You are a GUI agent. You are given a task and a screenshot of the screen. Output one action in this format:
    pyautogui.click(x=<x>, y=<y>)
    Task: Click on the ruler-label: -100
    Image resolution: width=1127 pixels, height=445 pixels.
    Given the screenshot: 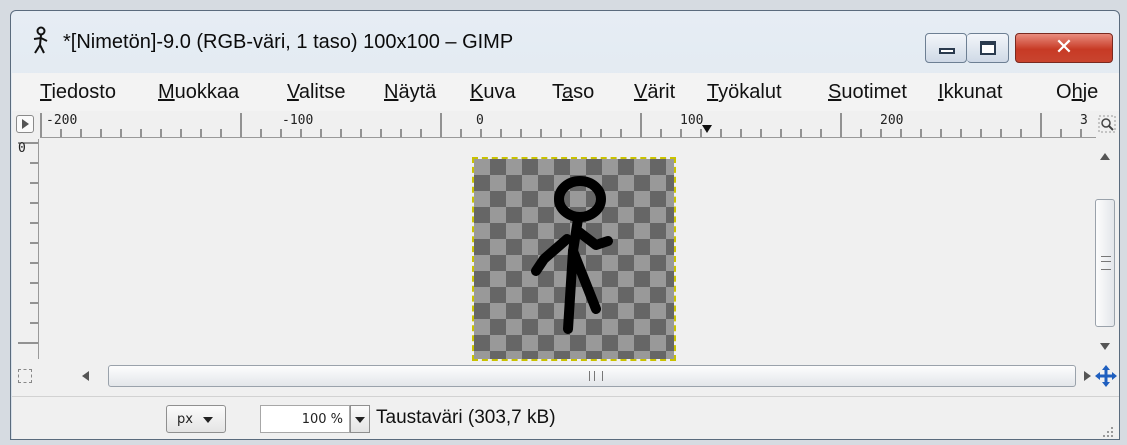 What is the action you would take?
    pyautogui.click(x=298, y=120)
    